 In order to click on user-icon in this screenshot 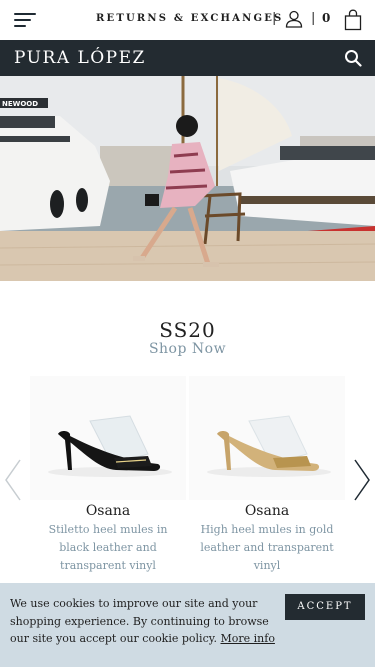, I will do `click(294, 19)`.